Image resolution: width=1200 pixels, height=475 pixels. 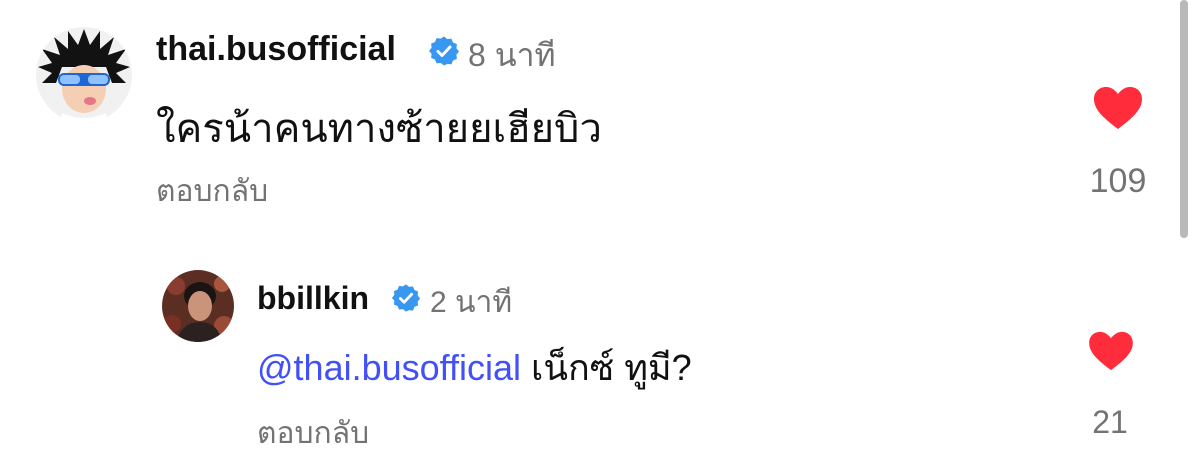 What do you see at coordinates (313, 298) in the screenshot?
I see `username: bbillkin` at bounding box center [313, 298].